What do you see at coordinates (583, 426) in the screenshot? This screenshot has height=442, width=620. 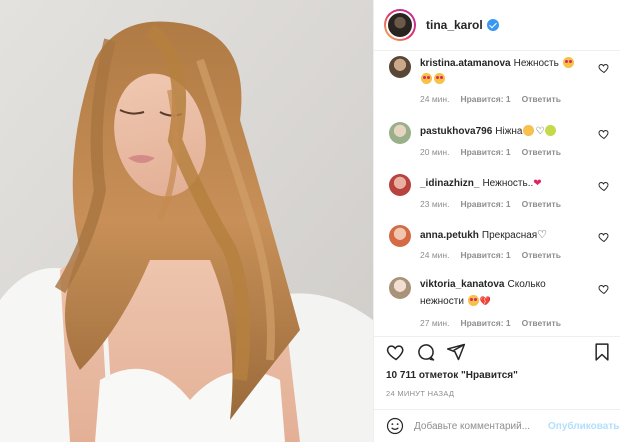 I see `publish-comment-button: Опубликовать` at bounding box center [583, 426].